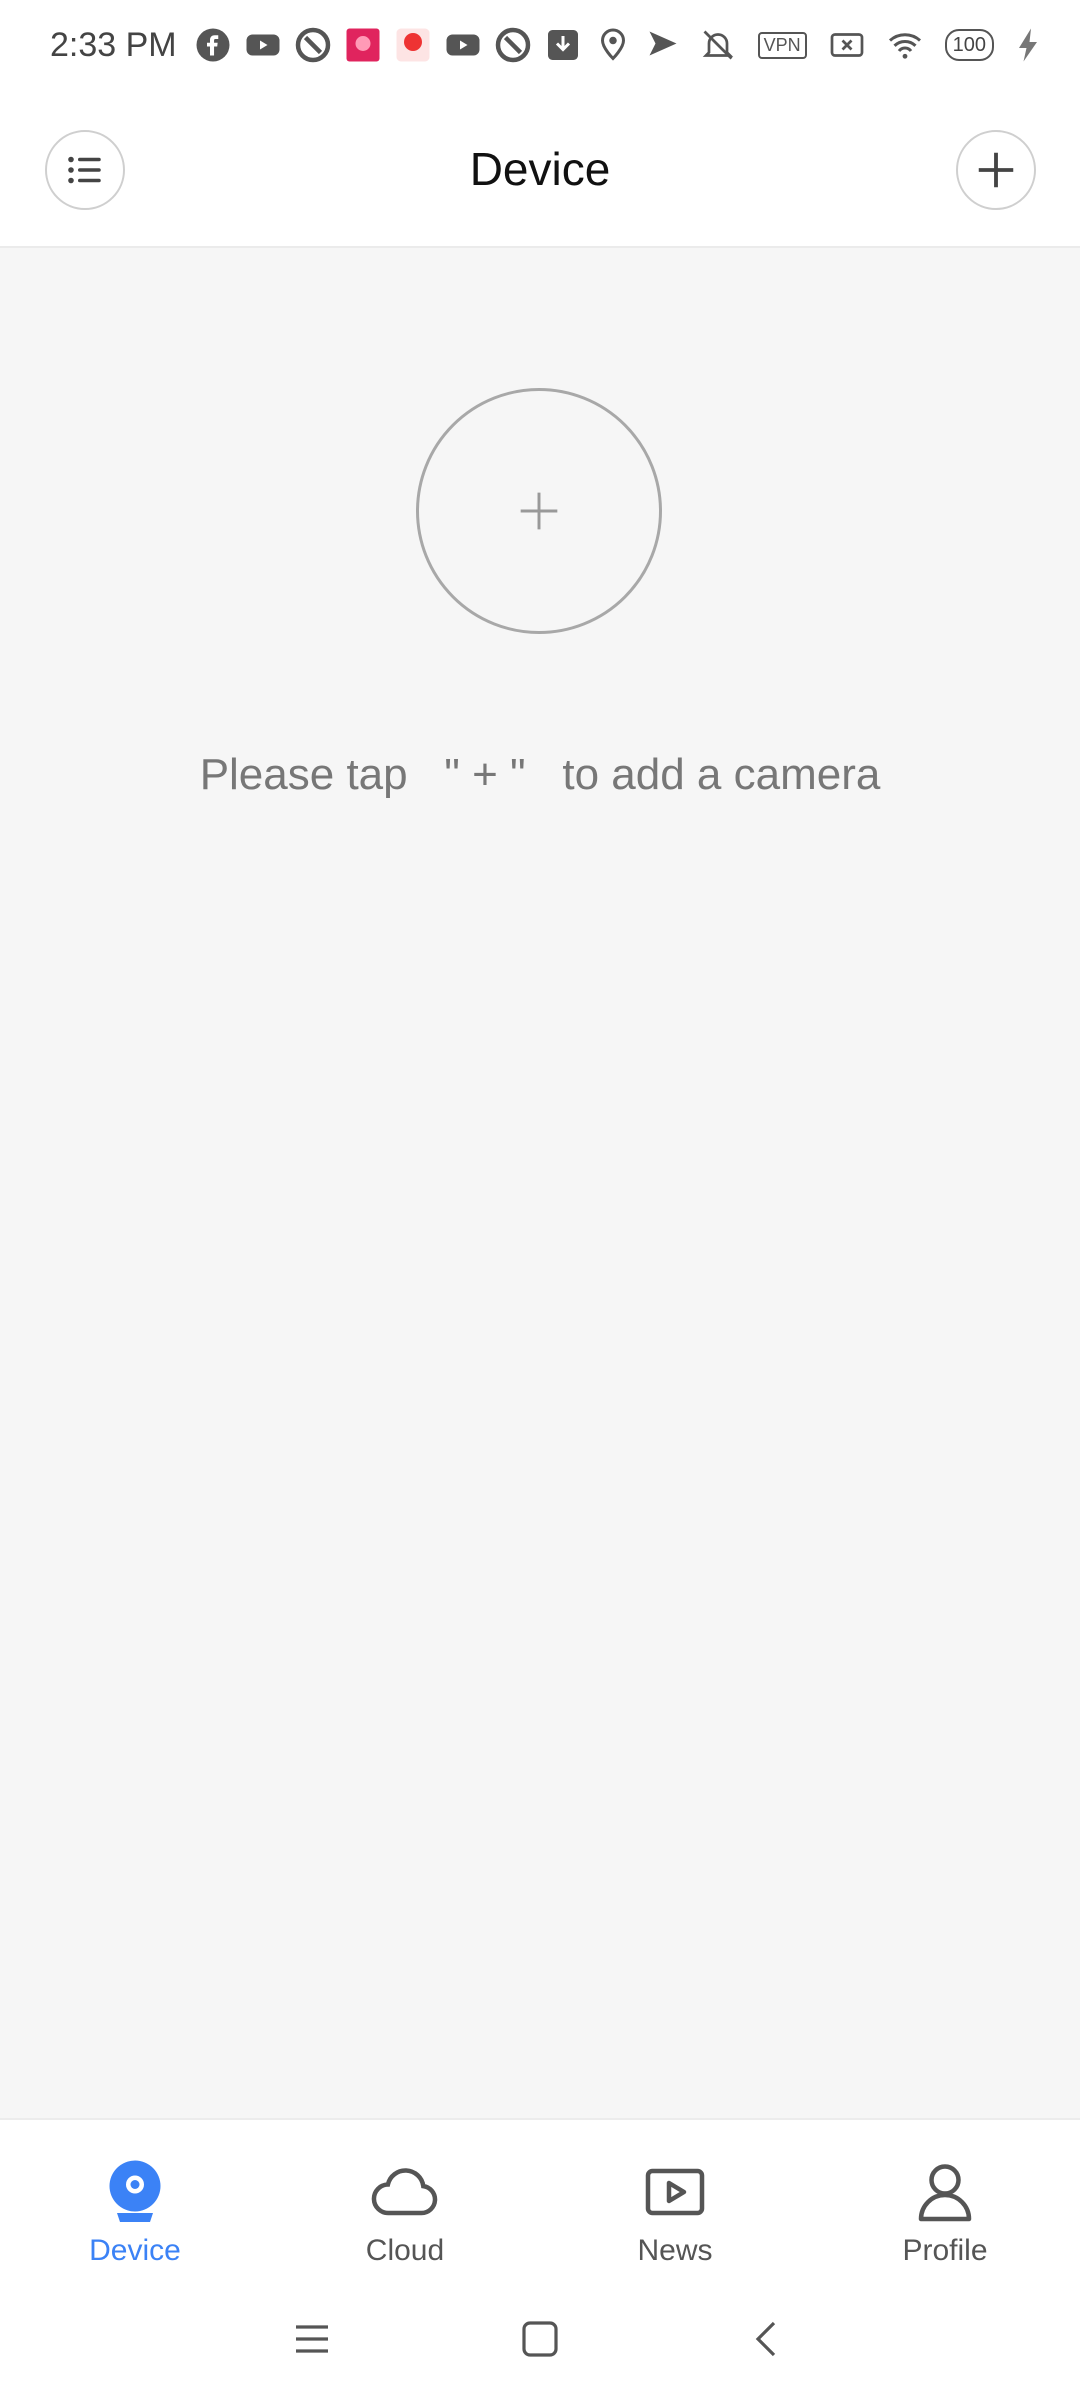 The width and height of the screenshot is (1080, 2400). Describe the element at coordinates (905, 45) in the screenshot. I see `wifi-icon` at that location.